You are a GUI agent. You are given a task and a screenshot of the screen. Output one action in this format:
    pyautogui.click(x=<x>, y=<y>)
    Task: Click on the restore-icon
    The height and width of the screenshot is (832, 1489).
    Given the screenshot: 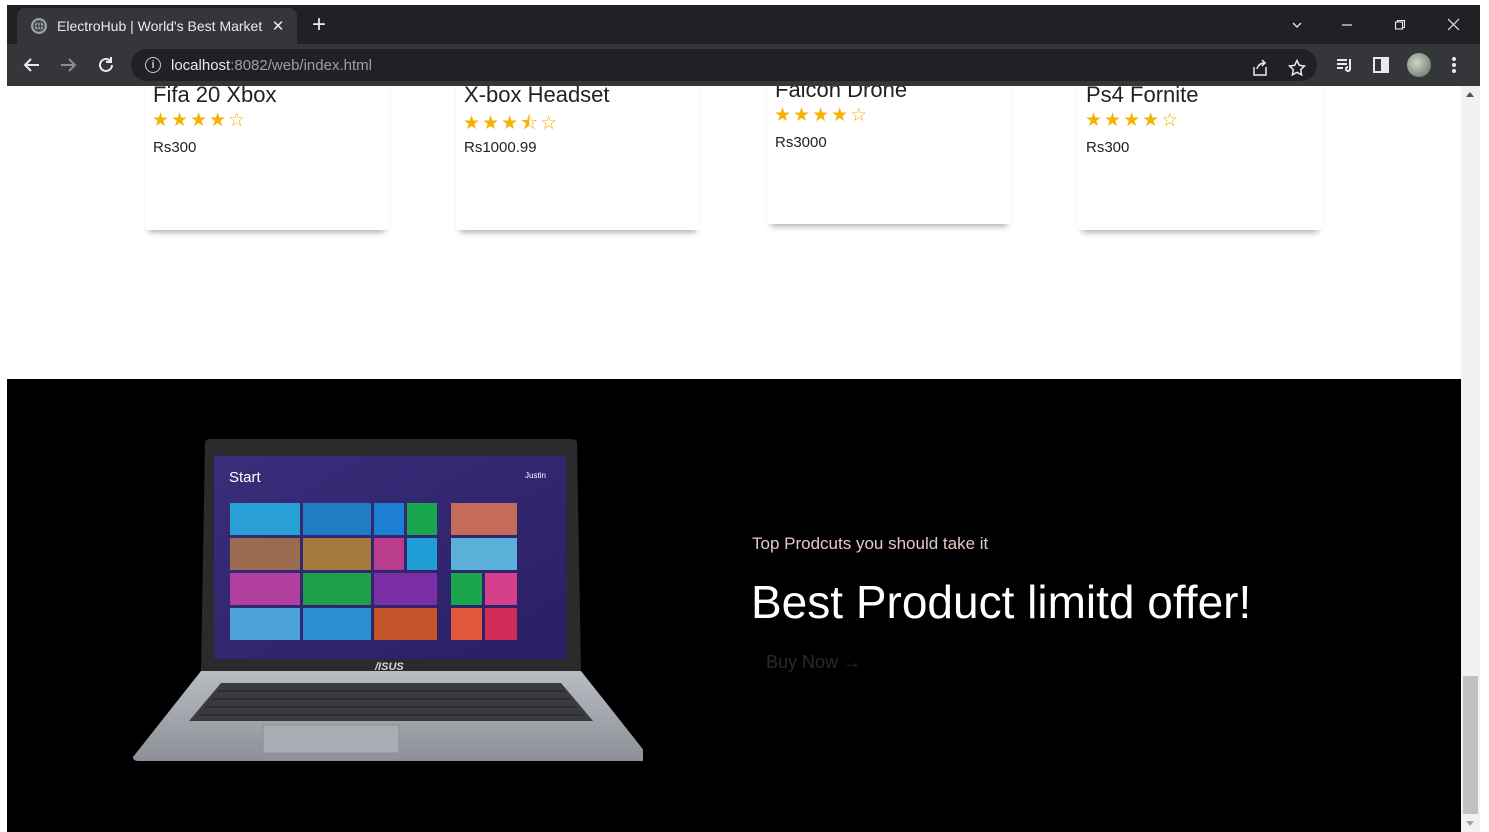 What is the action you would take?
    pyautogui.click(x=1400, y=24)
    